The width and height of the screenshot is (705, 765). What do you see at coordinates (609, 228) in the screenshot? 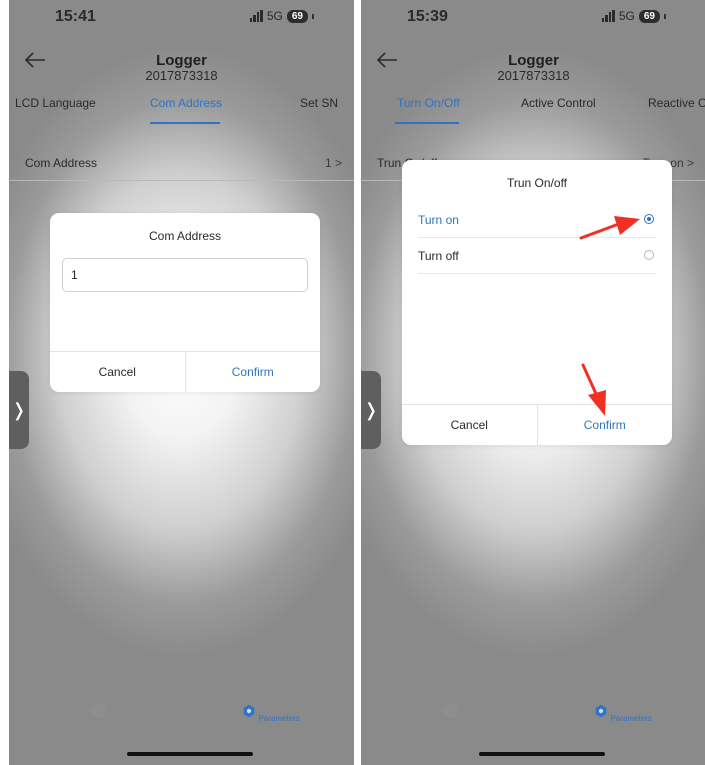
I see `arrow-annotation-turn-on` at bounding box center [609, 228].